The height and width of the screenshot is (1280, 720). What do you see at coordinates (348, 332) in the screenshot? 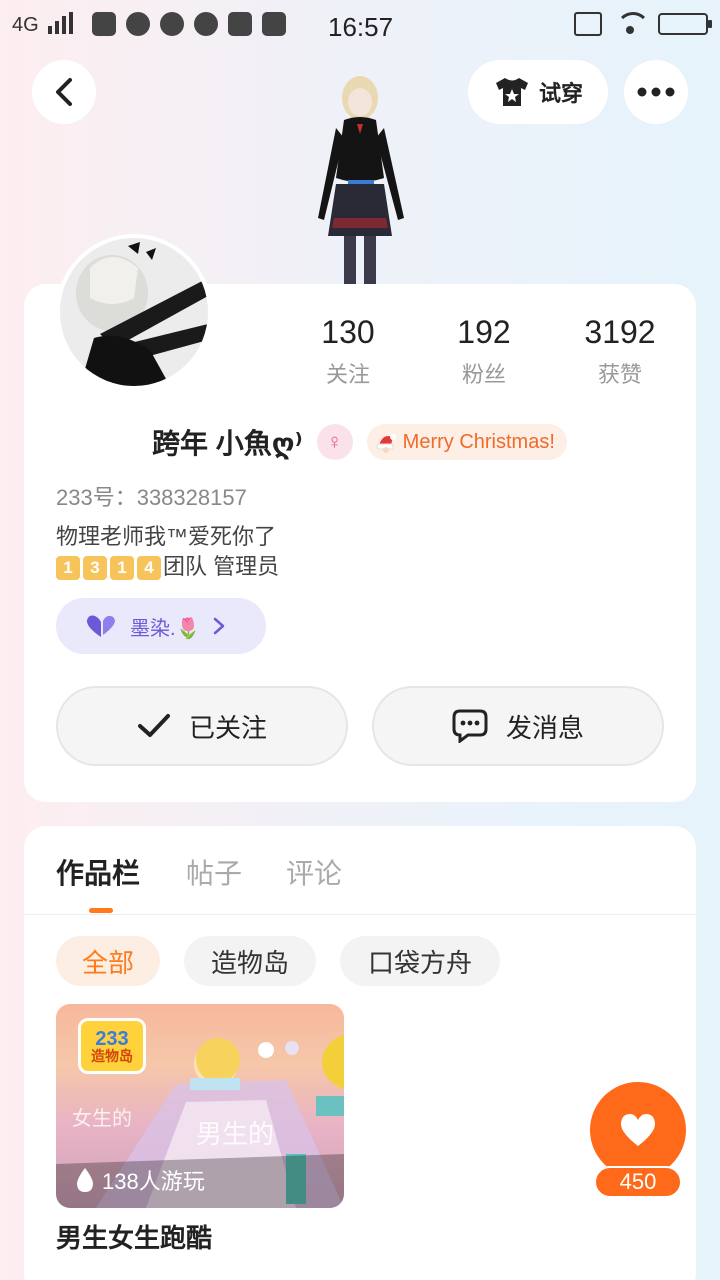
I see `following-count: 130` at bounding box center [348, 332].